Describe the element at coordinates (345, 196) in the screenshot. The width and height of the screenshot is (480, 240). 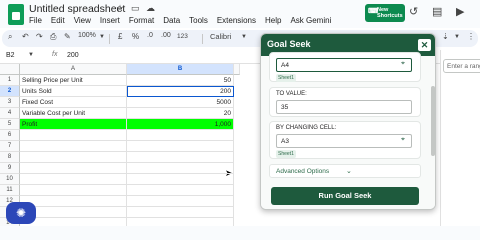
I see `run-goal-seek-button: Run Goal Seek` at that location.